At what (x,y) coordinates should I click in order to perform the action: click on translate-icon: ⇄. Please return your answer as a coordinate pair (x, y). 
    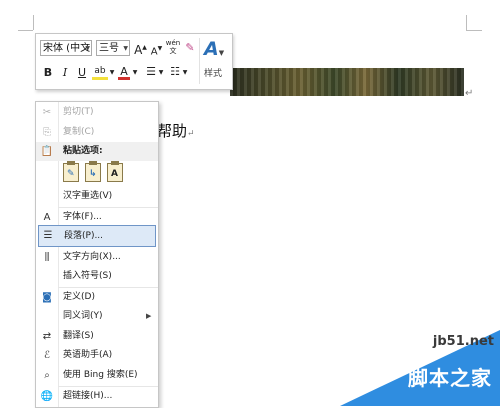
    Looking at the image, I should click on (47, 336).